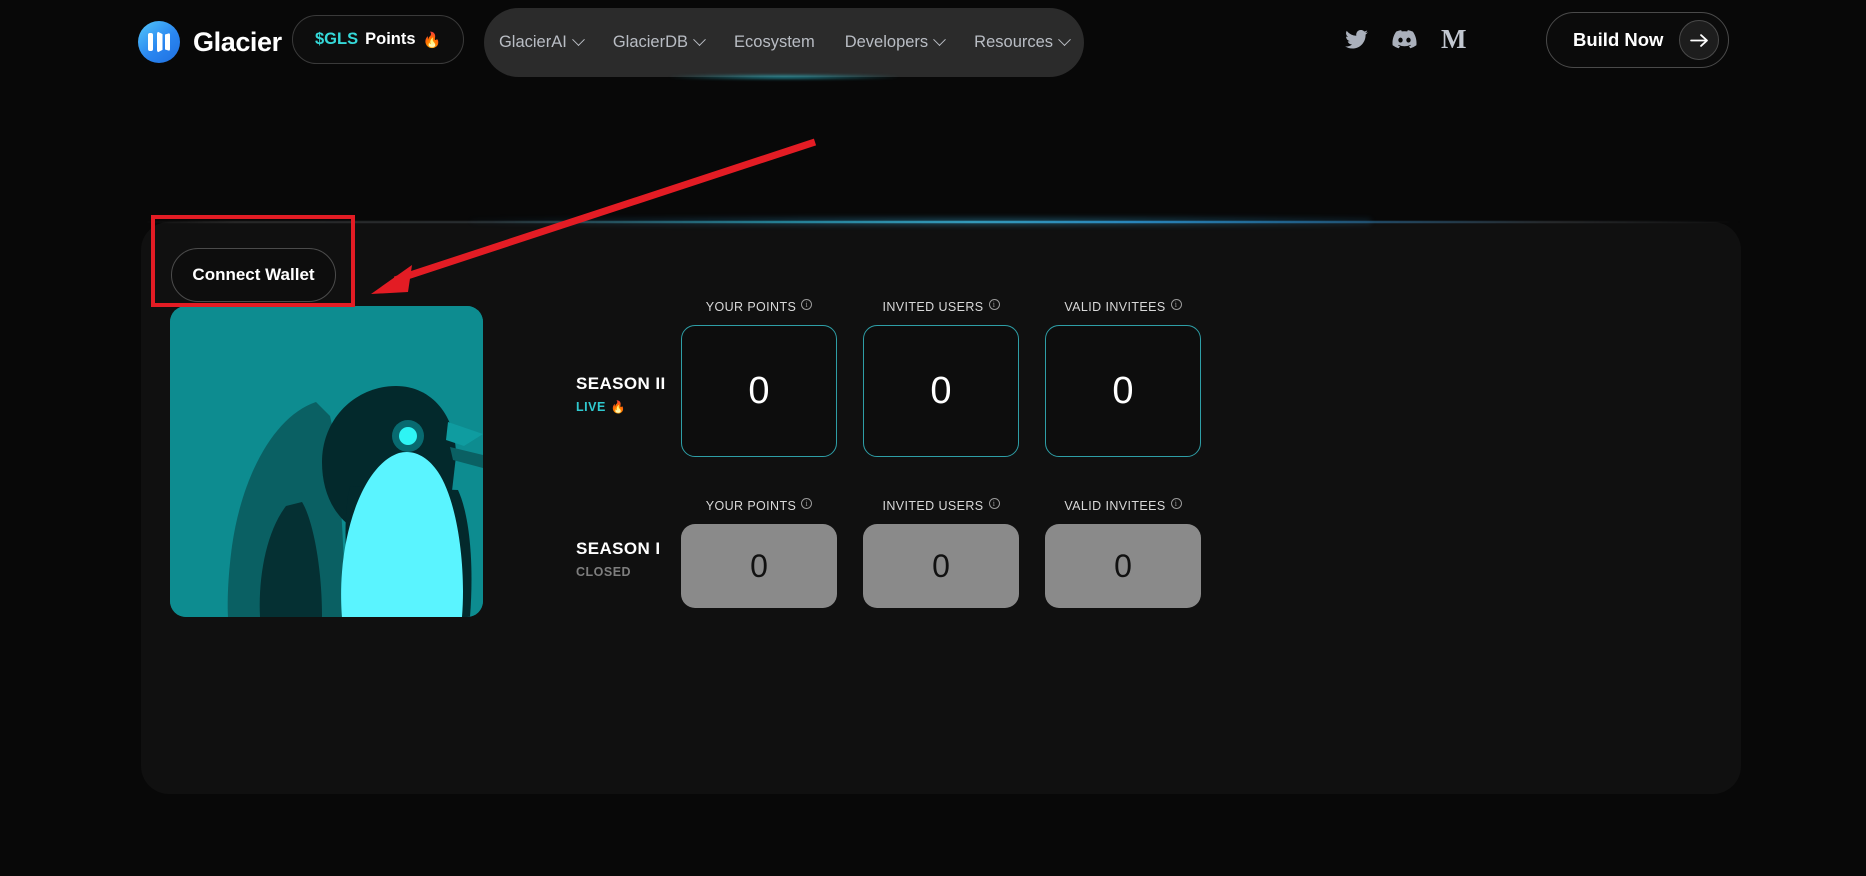 The image size is (1866, 876). I want to click on season-title: SEASON II, so click(621, 383).